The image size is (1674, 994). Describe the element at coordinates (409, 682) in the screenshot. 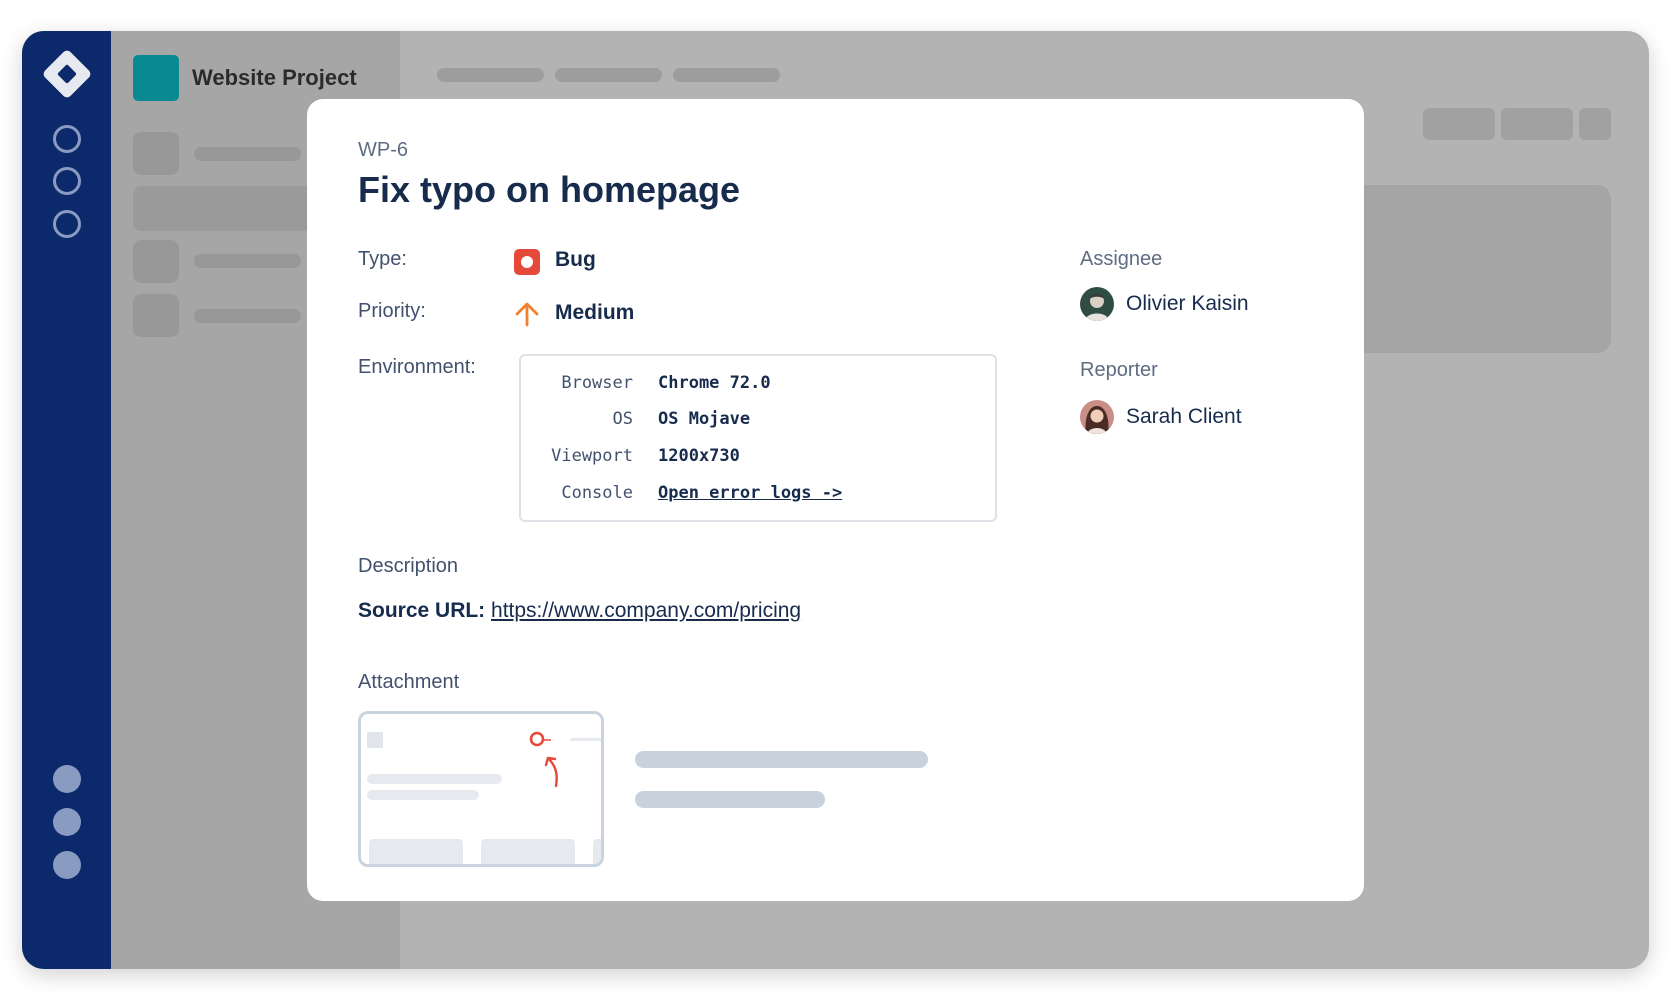

I see `attachment-label: Attachment` at that location.